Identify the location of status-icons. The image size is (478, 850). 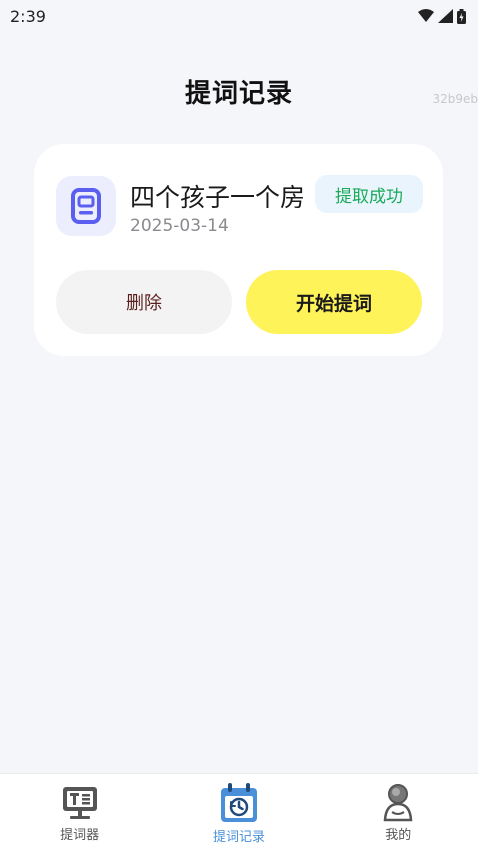
(442, 16).